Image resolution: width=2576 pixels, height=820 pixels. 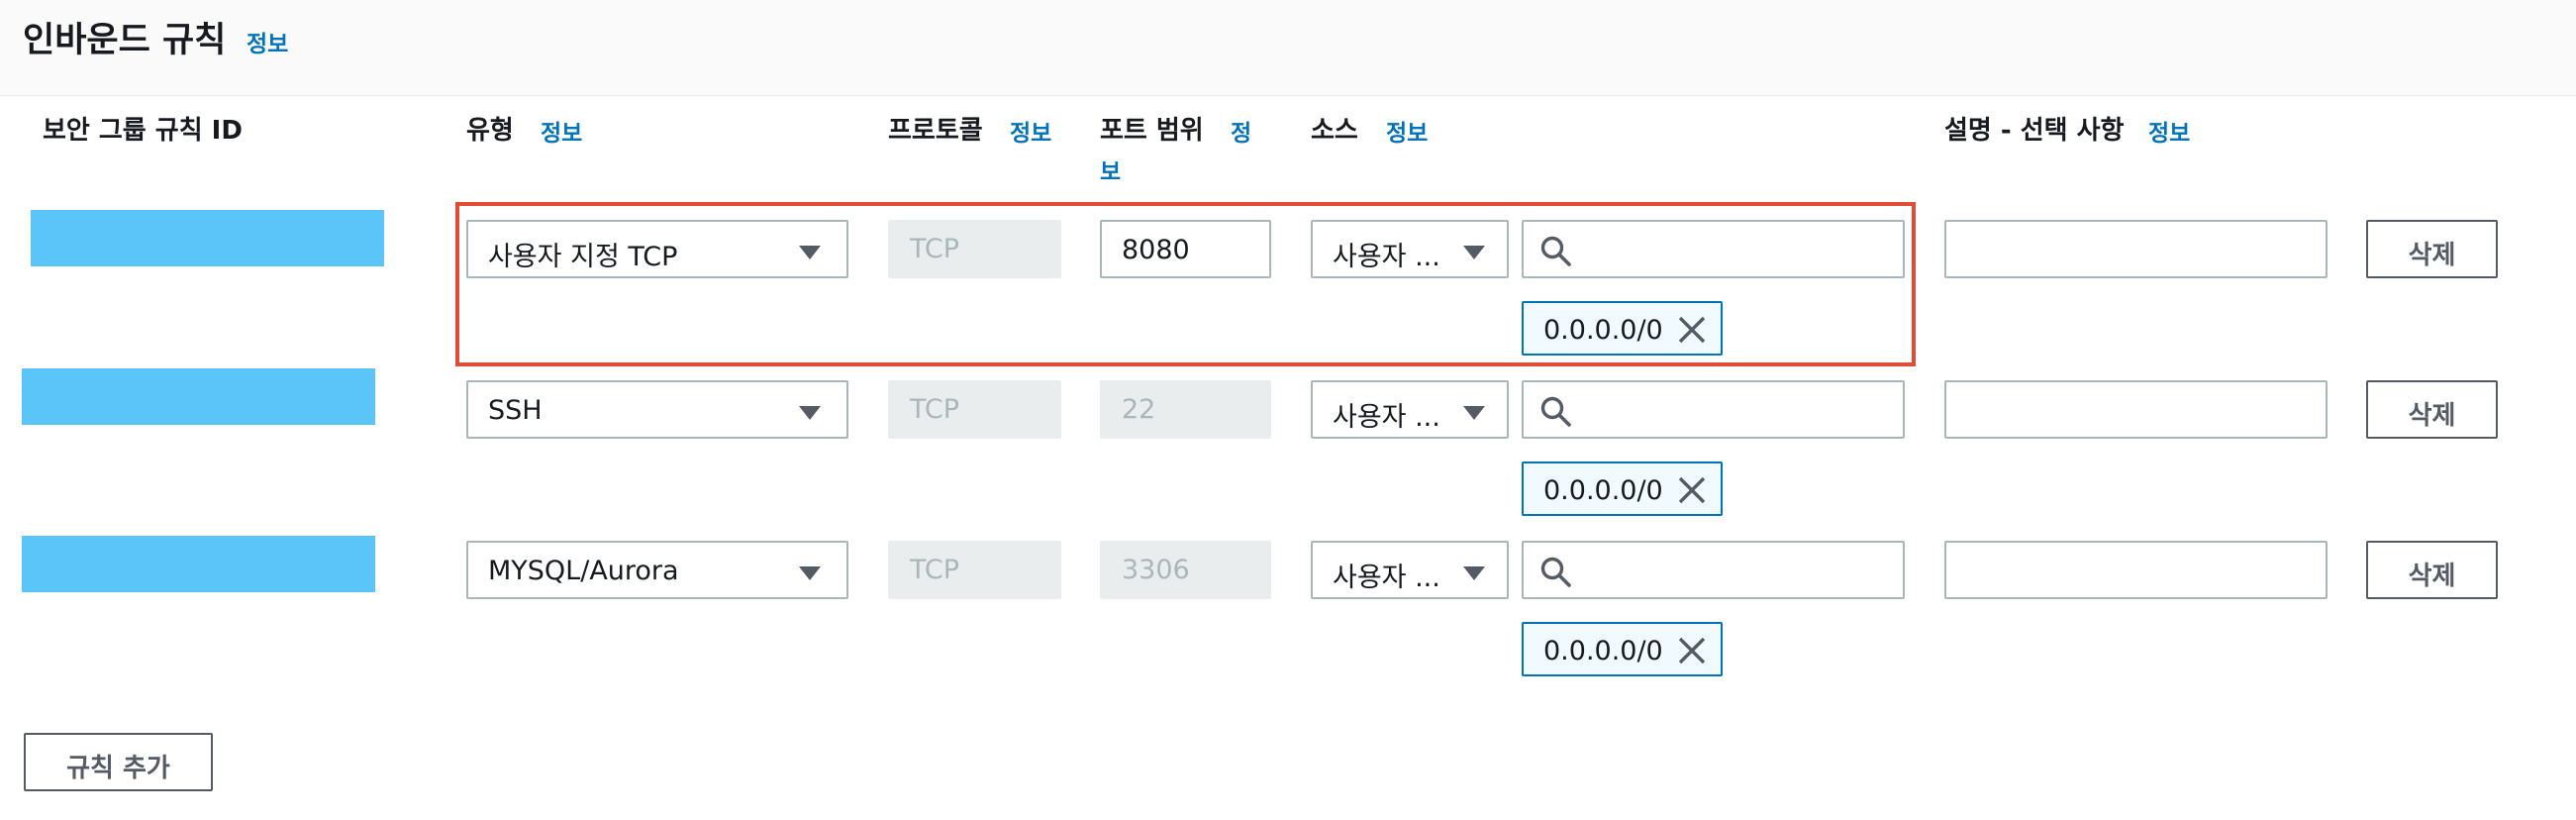 I want to click on type-select: MYSQL/Aurora, so click(x=657, y=570).